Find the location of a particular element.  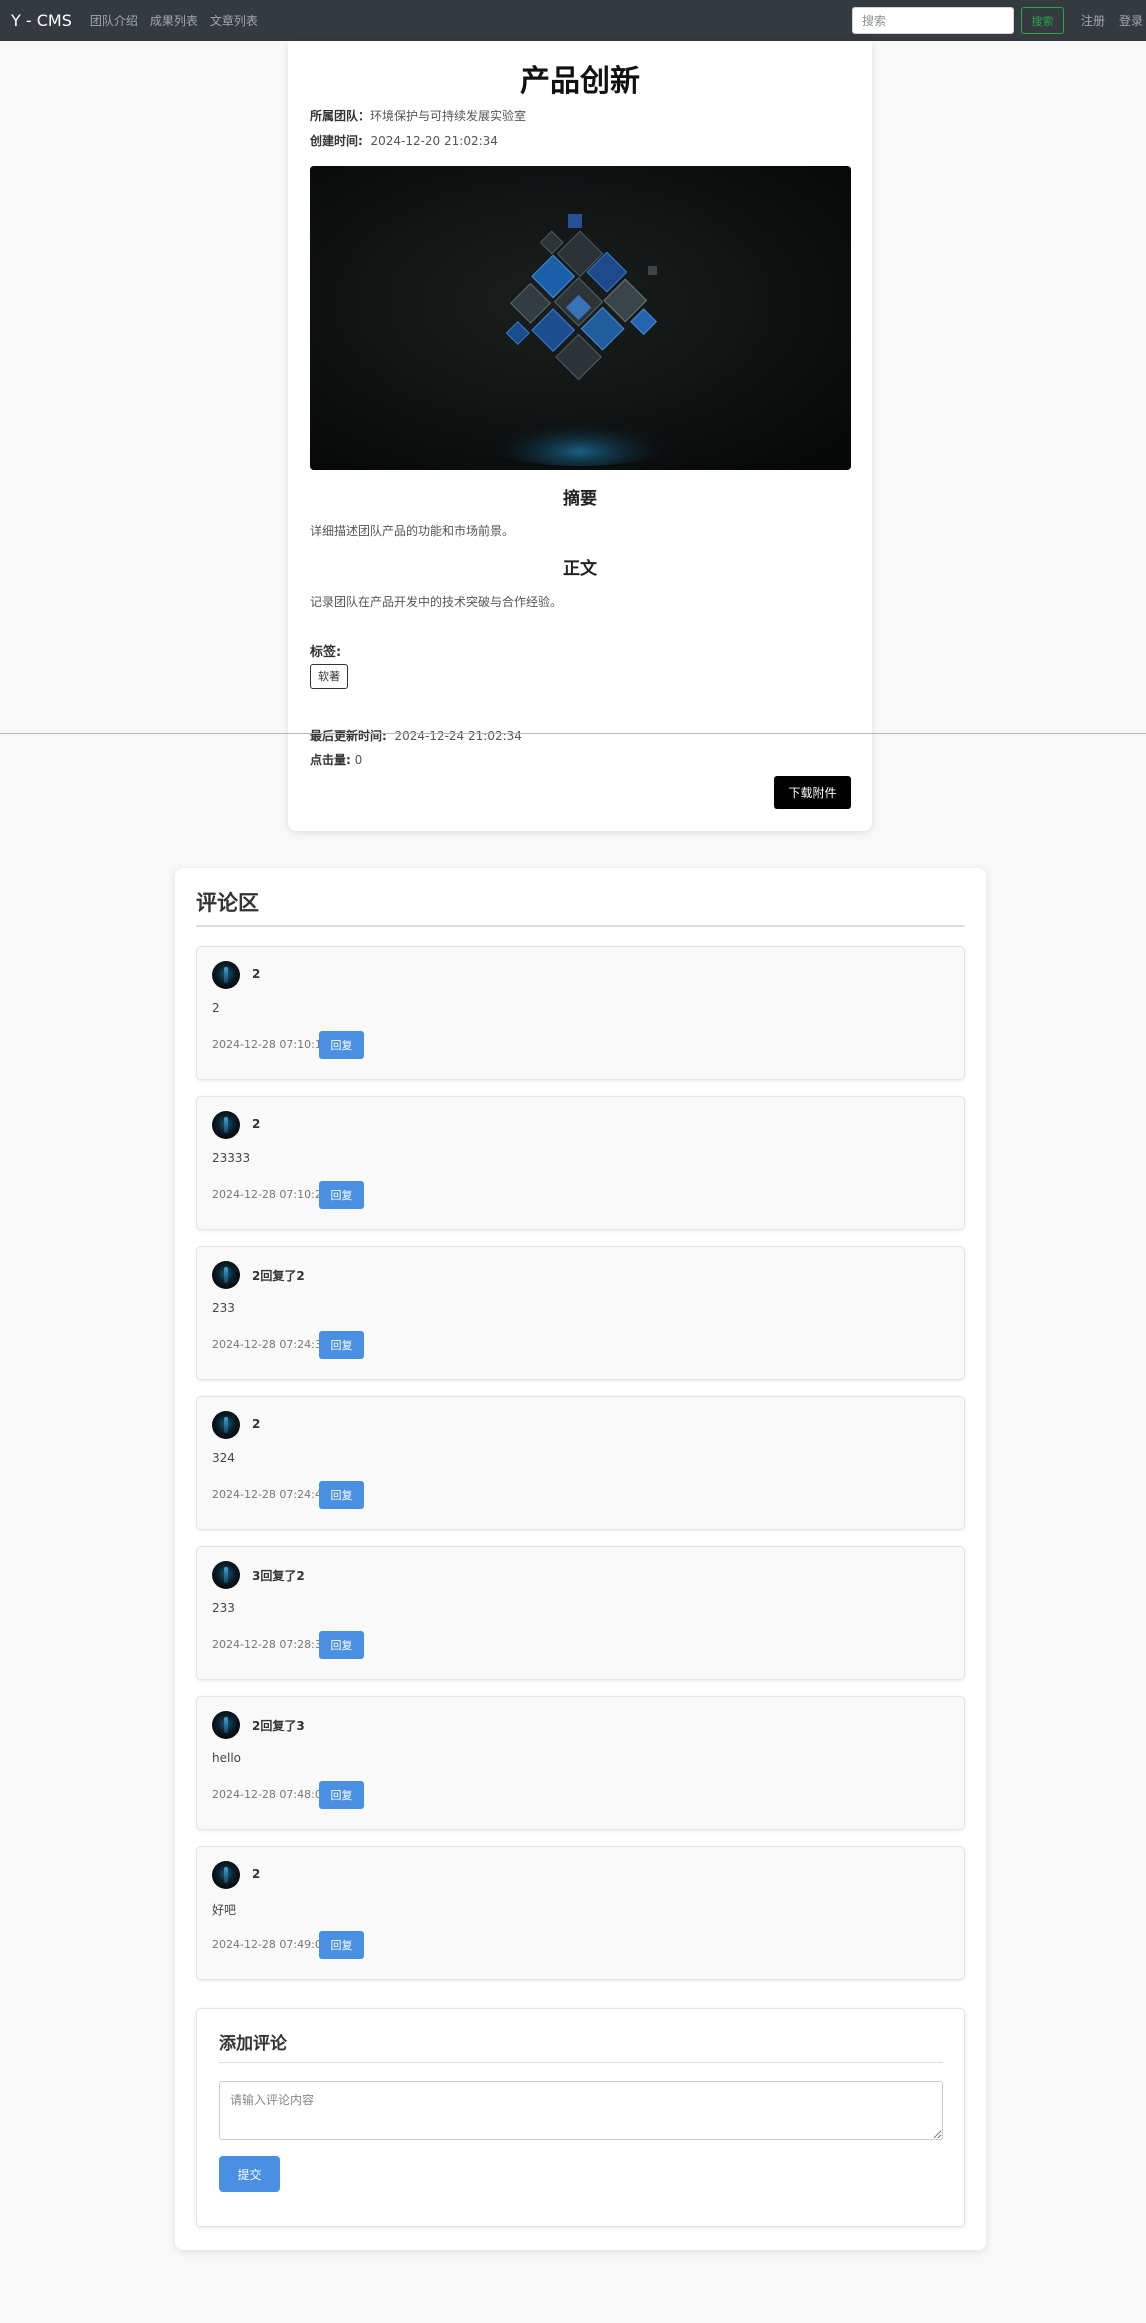

page-divider is located at coordinates (573, 733).